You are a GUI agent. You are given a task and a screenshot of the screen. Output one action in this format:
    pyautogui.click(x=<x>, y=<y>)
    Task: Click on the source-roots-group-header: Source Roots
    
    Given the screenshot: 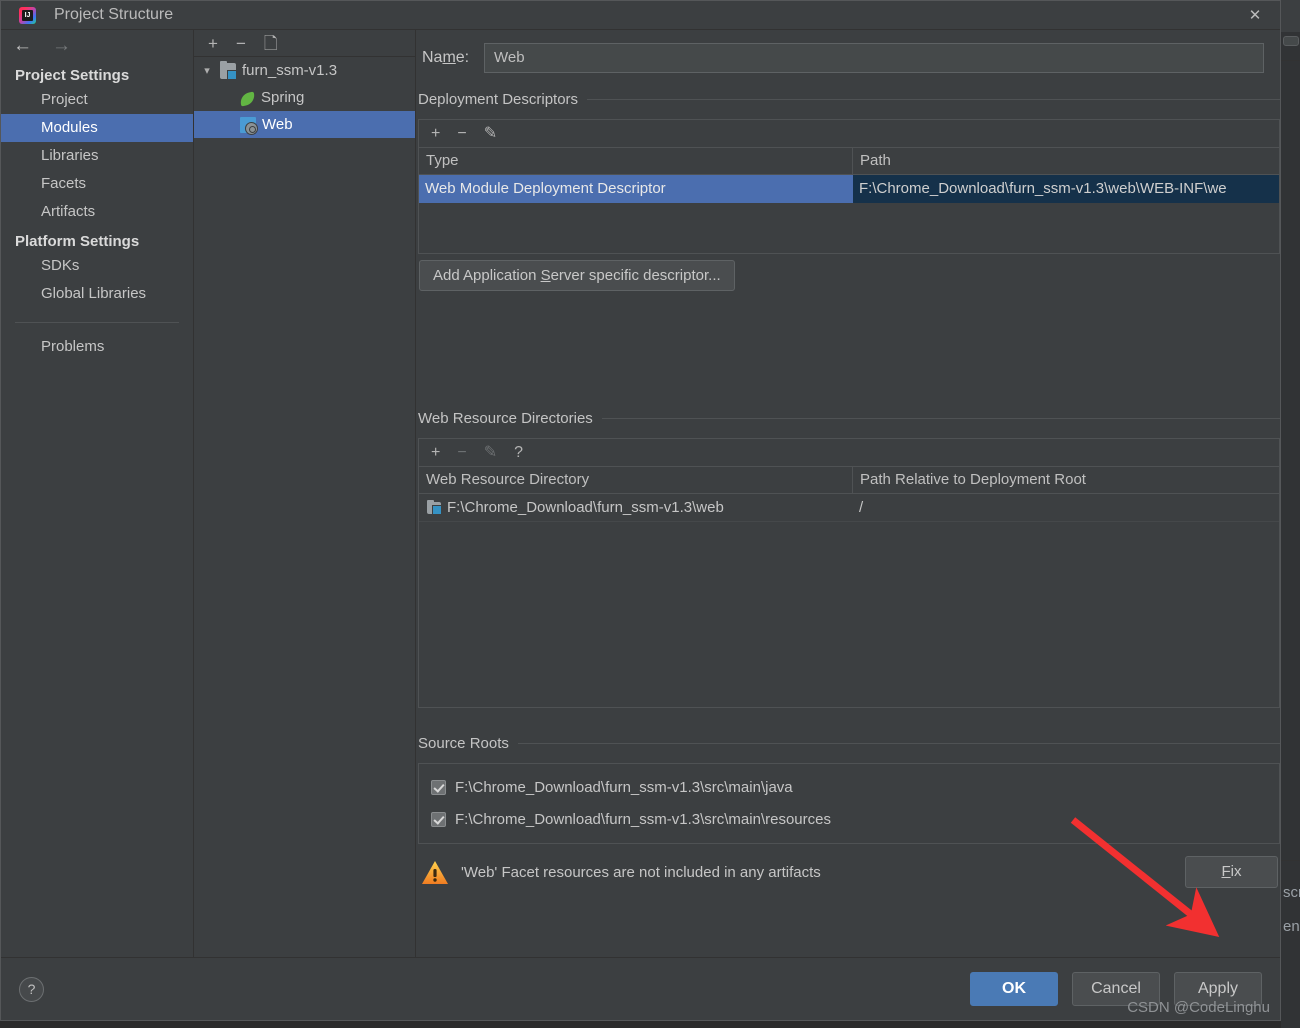 What is the action you would take?
    pyautogui.click(x=848, y=743)
    